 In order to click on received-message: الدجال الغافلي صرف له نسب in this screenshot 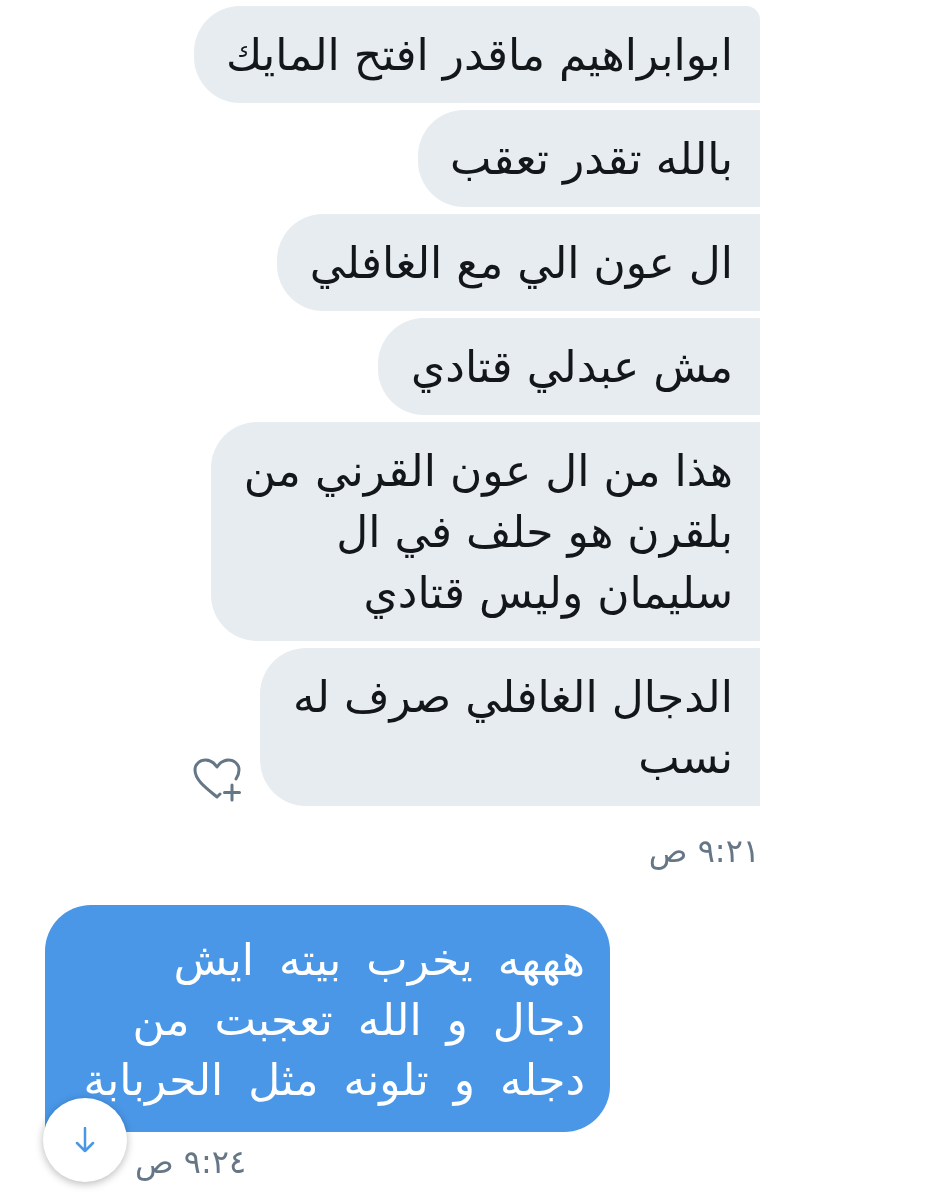, I will do `click(510, 727)`.